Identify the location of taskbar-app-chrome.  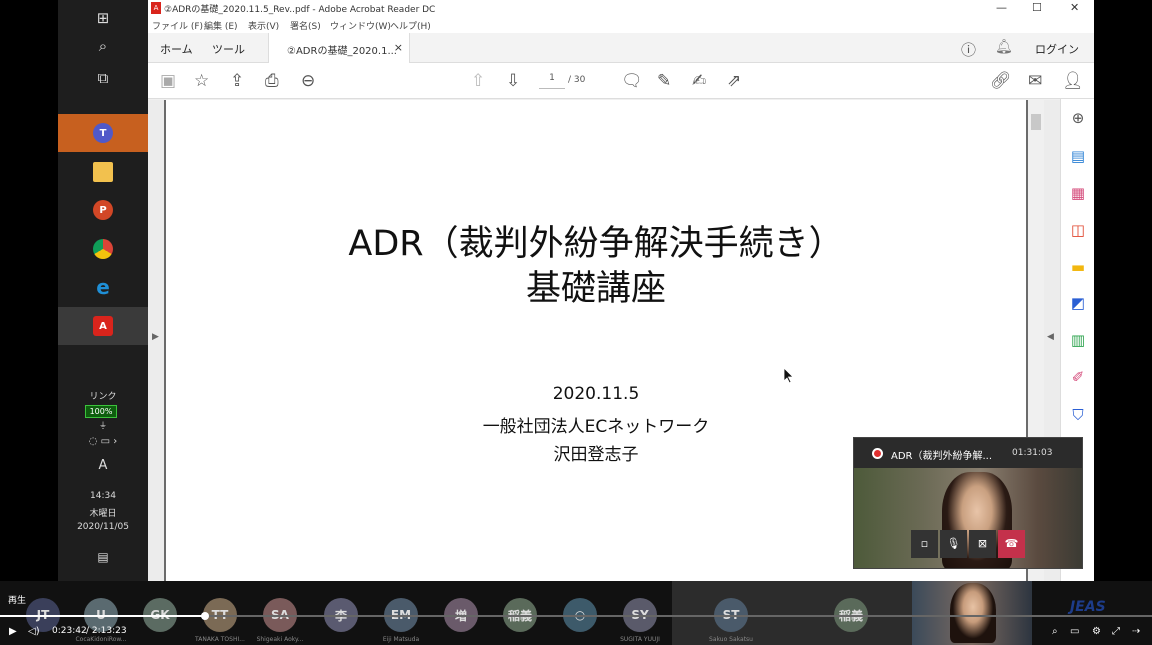
(103, 249).